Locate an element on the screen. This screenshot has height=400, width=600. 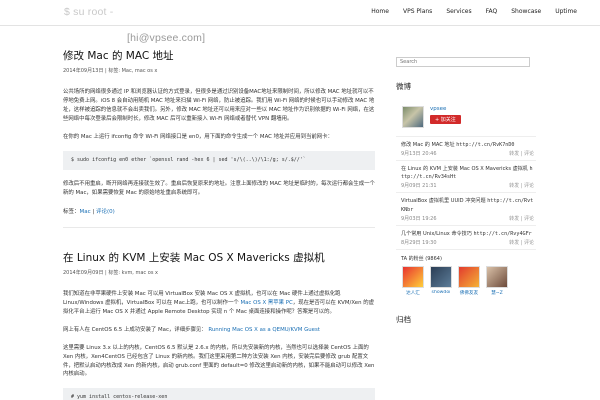
search-input is located at coordinates (463, 62).